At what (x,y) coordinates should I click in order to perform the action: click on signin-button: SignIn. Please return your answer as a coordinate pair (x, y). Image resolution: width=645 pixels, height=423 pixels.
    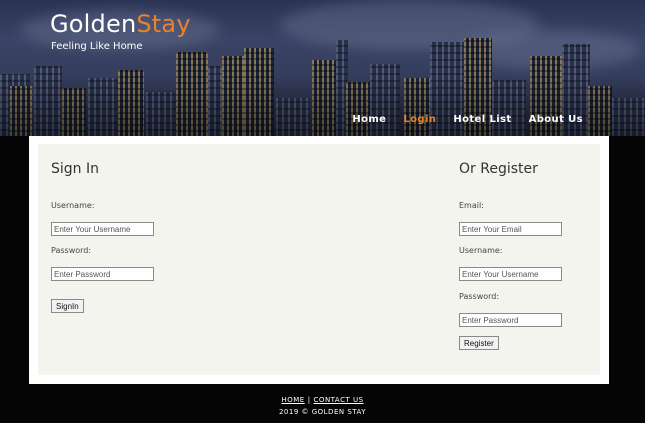
    Looking at the image, I should click on (67, 306).